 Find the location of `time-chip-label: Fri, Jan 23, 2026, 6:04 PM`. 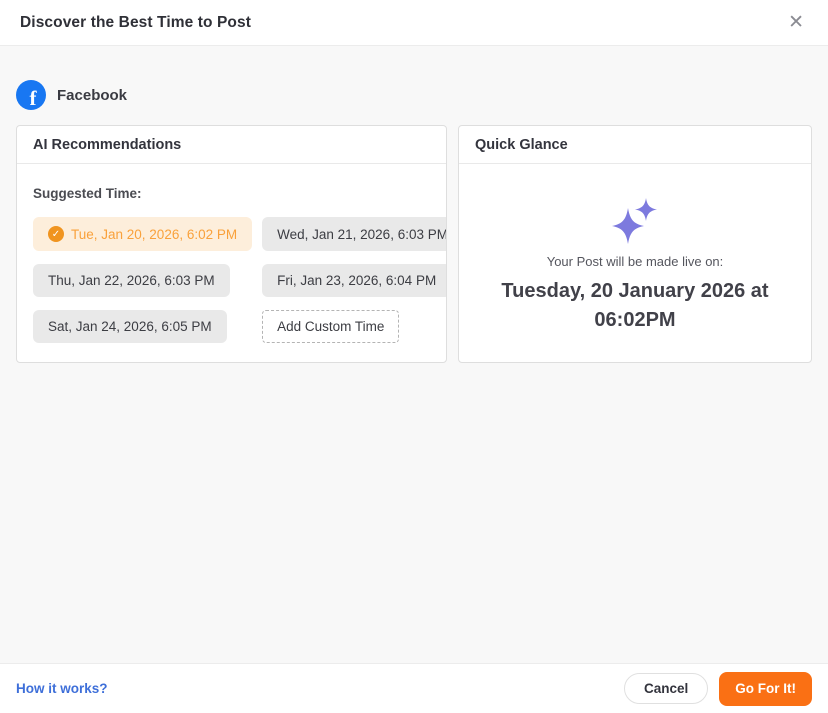

time-chip-label: Fri, Jan 23, 2026, 6:04 PM is located at coordinates (357, 280).